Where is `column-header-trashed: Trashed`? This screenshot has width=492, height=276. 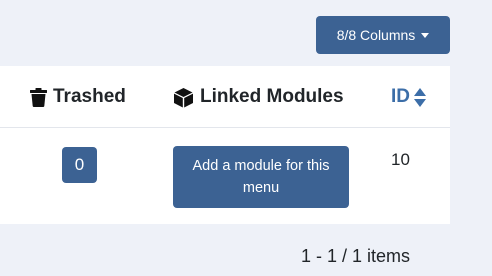
column-header-trashed: Trashed is located at coordinates (78, 97).